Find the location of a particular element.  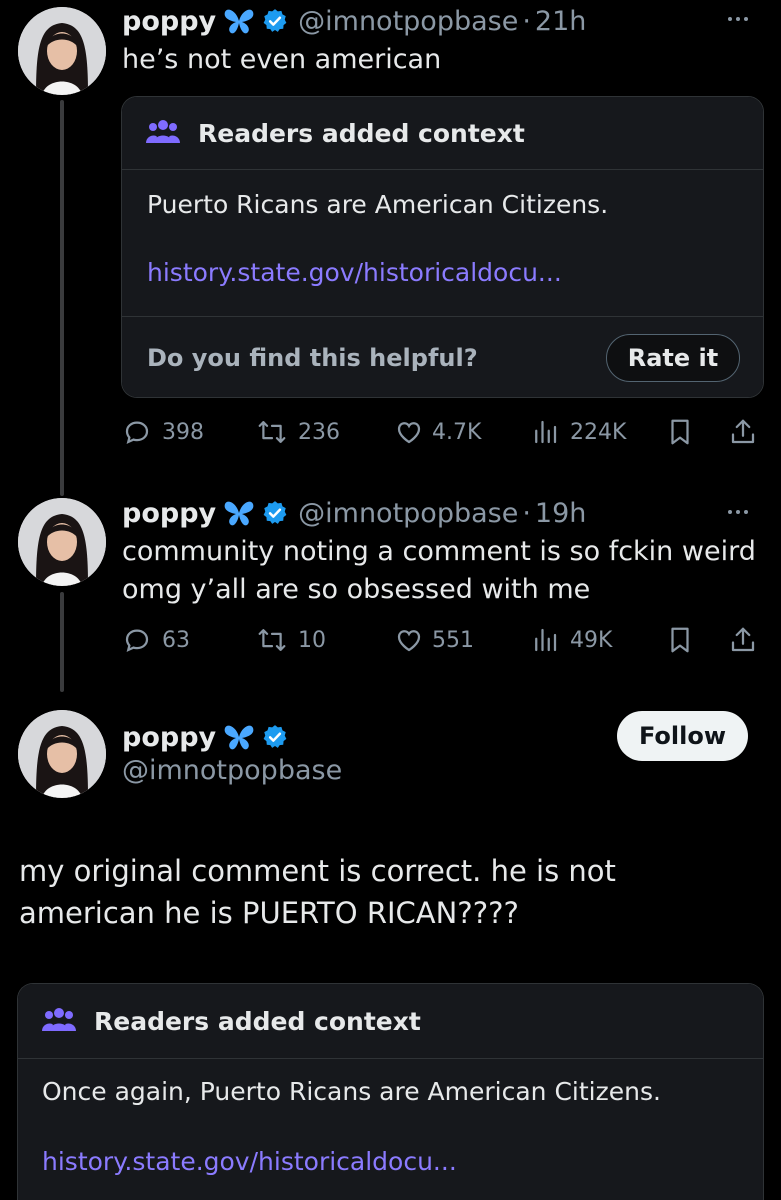

views-count: 49K is located at coordinates (591, 640).